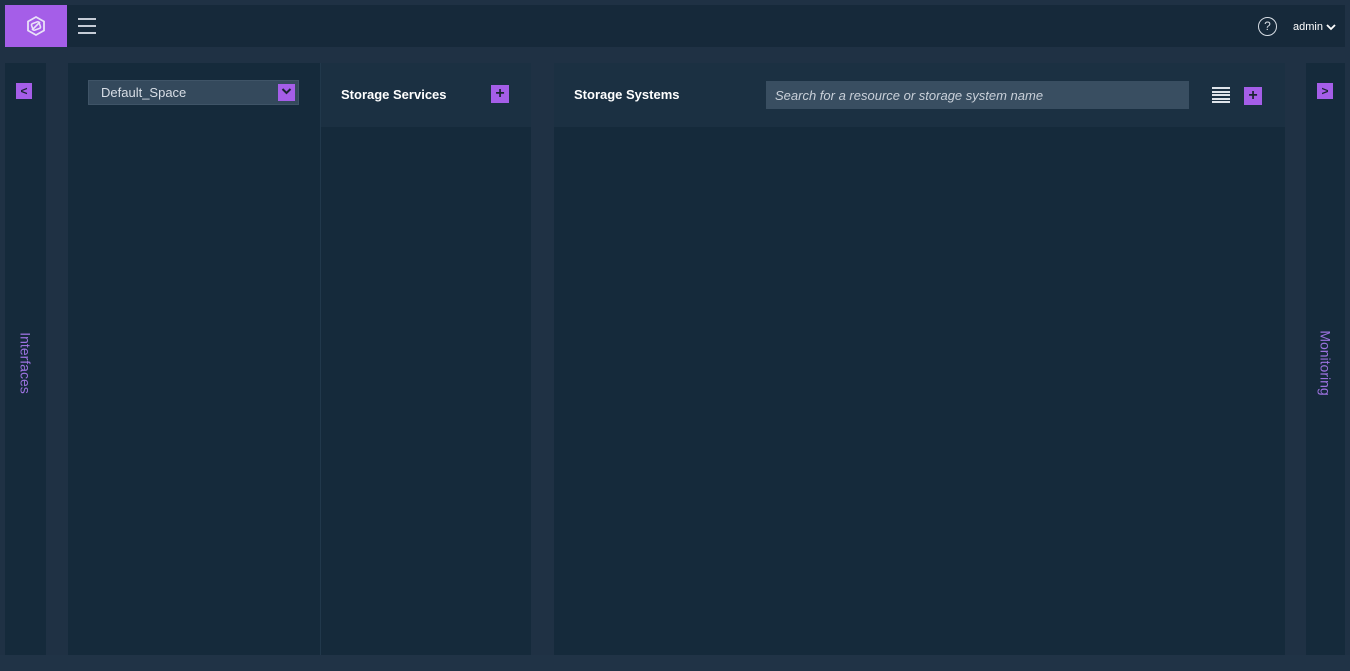  What do you see at coordinates (193, 92) in the screenshot?
I see `space-selector: Default_Space` at bounding box center [193, 92].